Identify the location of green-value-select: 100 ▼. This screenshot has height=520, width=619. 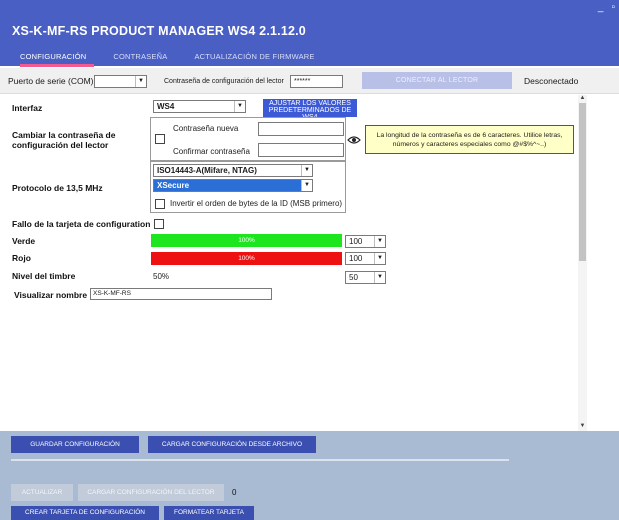
(365, 241).